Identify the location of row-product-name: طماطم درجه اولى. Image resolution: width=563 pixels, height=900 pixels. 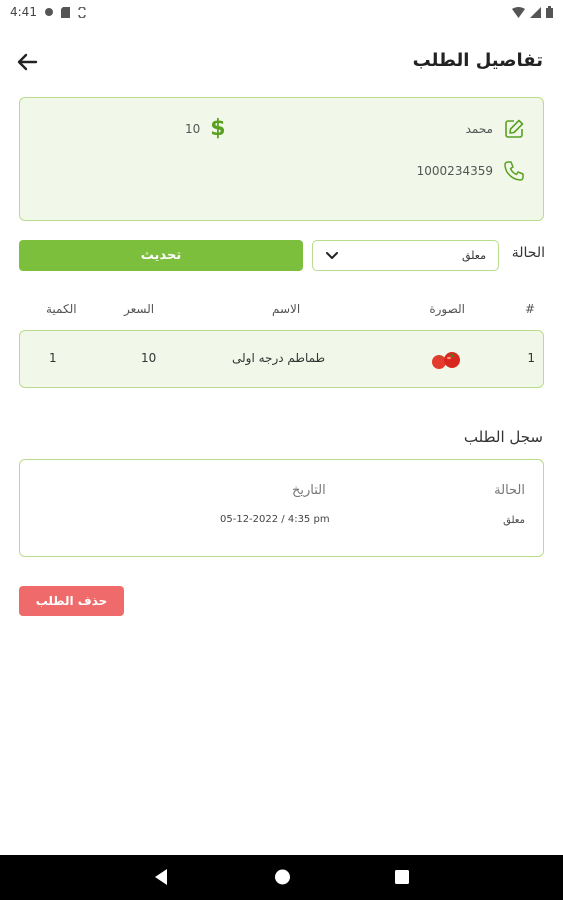
(279, 358).